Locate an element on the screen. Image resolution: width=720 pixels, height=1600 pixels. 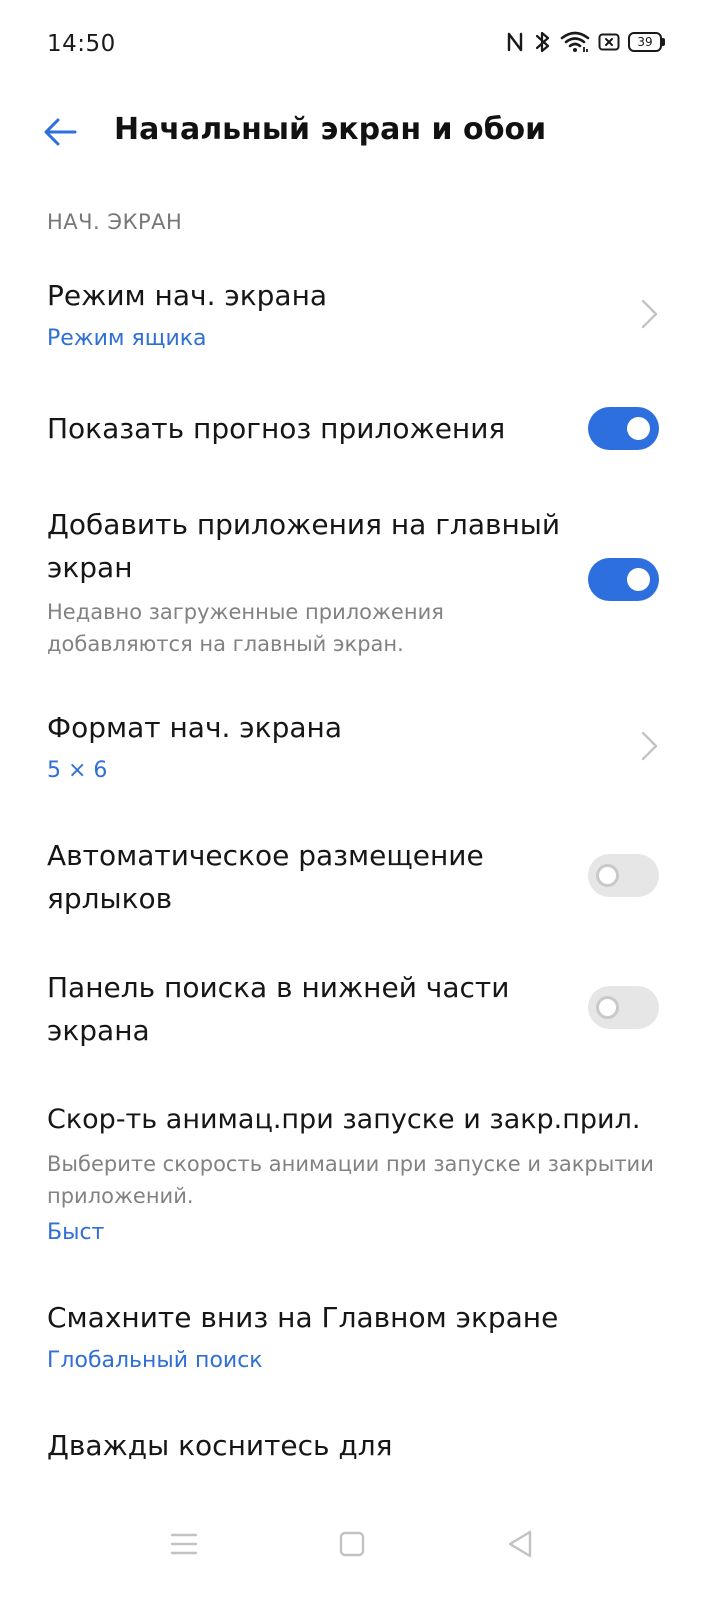
auto-arrange-toggle is located at coordinates (623, 875).